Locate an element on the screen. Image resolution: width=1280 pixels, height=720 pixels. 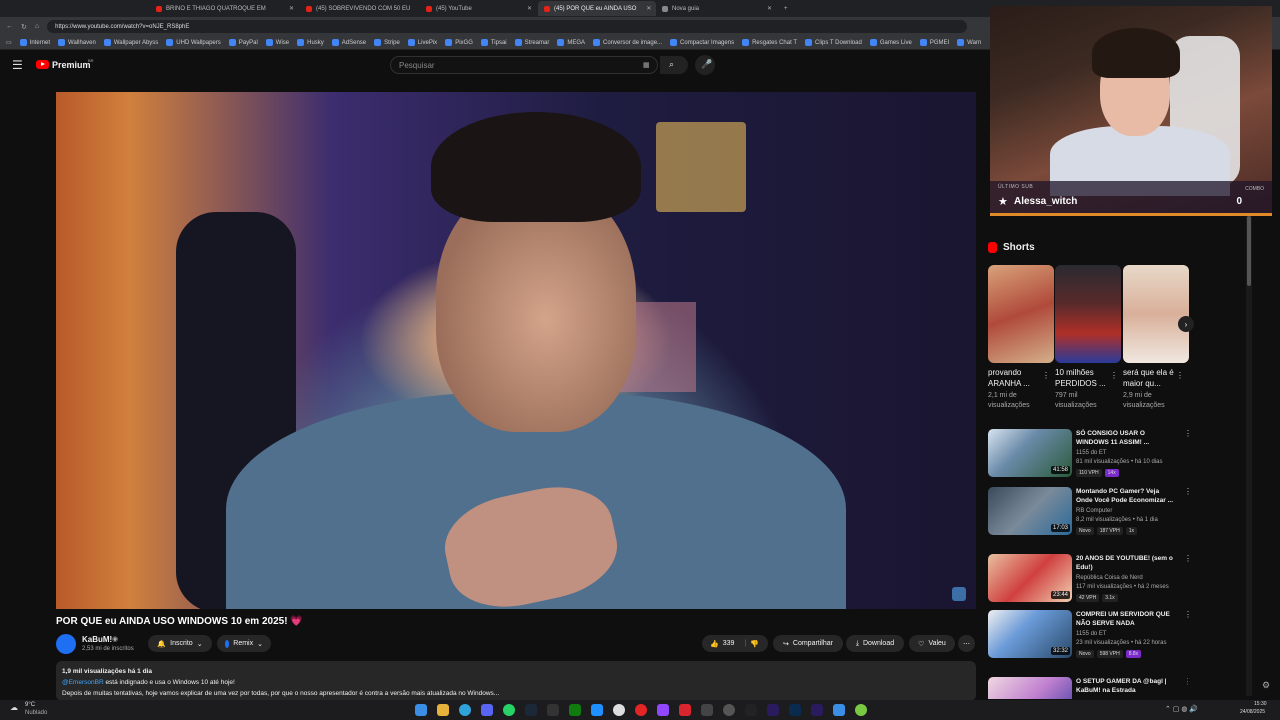
steam-icon is located at coordinates (531, 710).